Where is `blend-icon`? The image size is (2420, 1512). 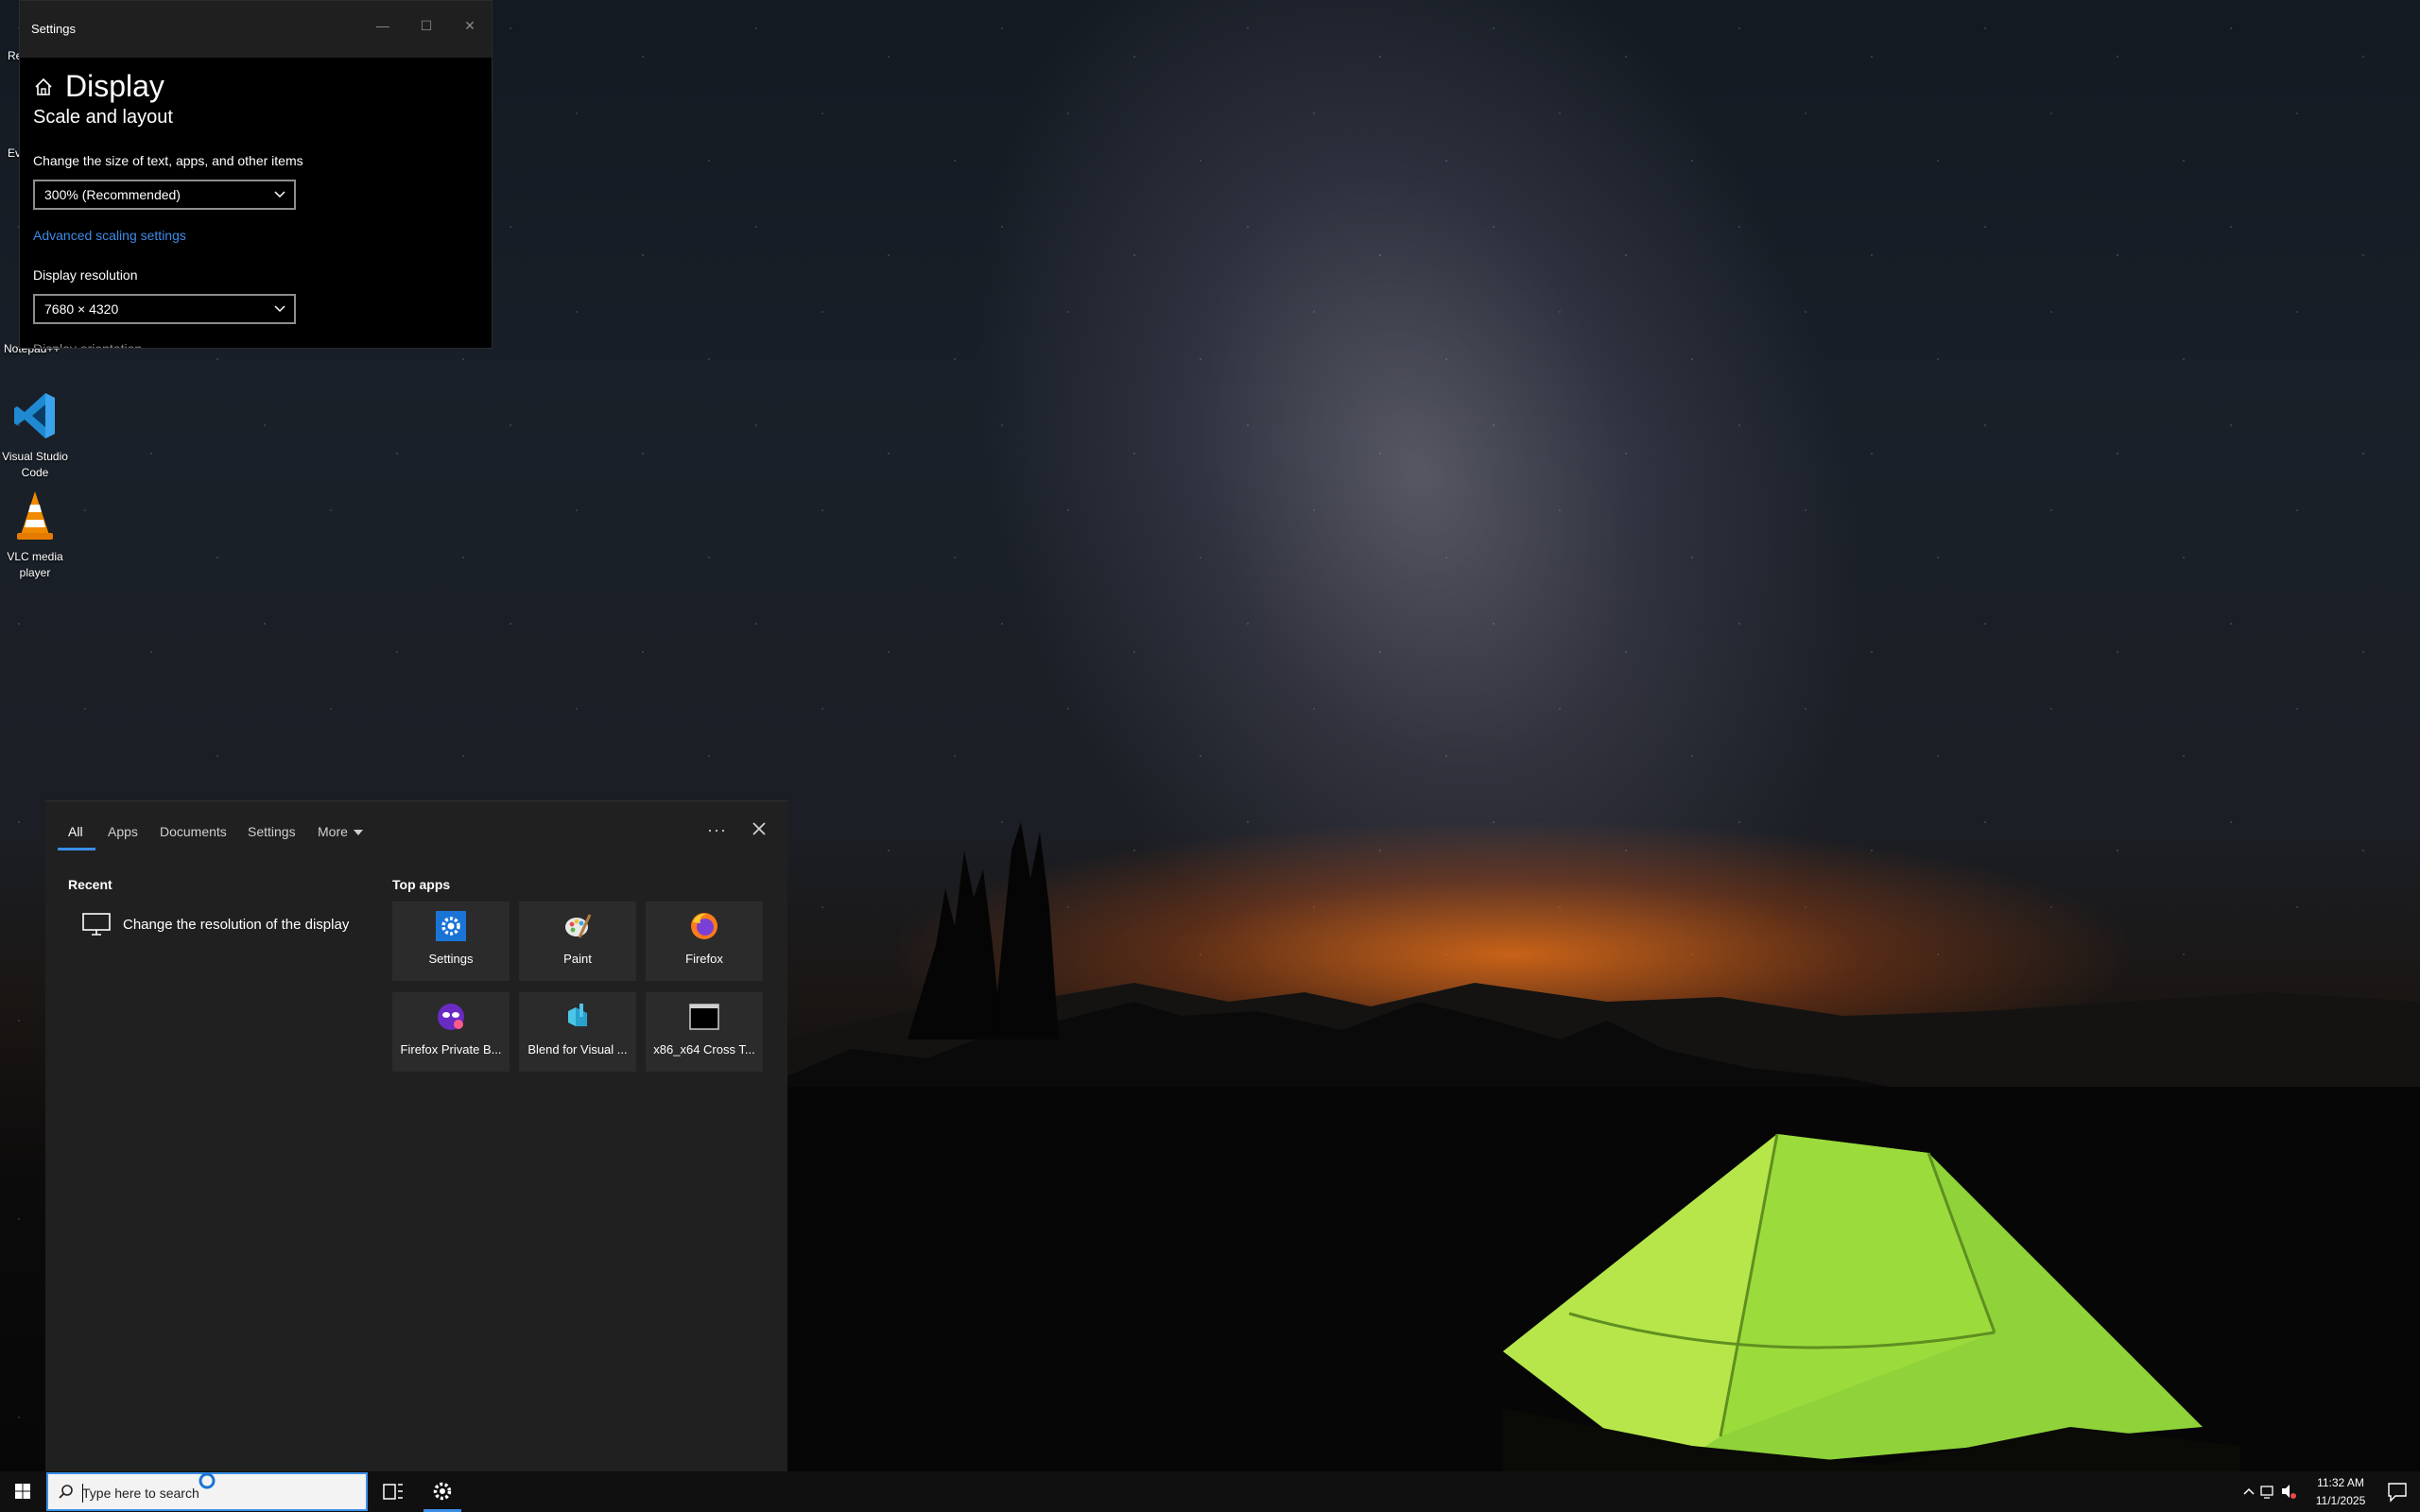
blend-icon is located at coordinates (577, 1015).